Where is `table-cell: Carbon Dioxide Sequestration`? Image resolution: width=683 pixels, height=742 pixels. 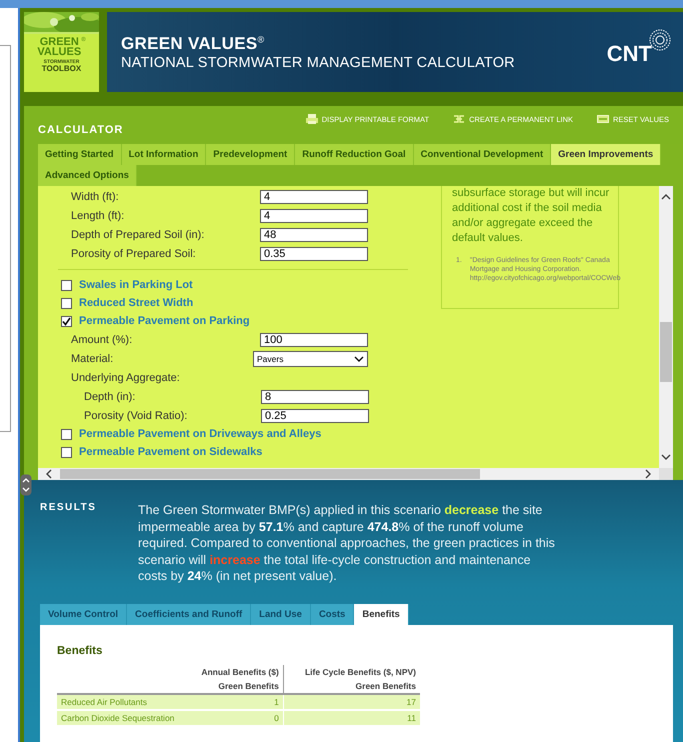 table-cell: Carbon Dioxide Sequestration is located at coordinates (121, 718).